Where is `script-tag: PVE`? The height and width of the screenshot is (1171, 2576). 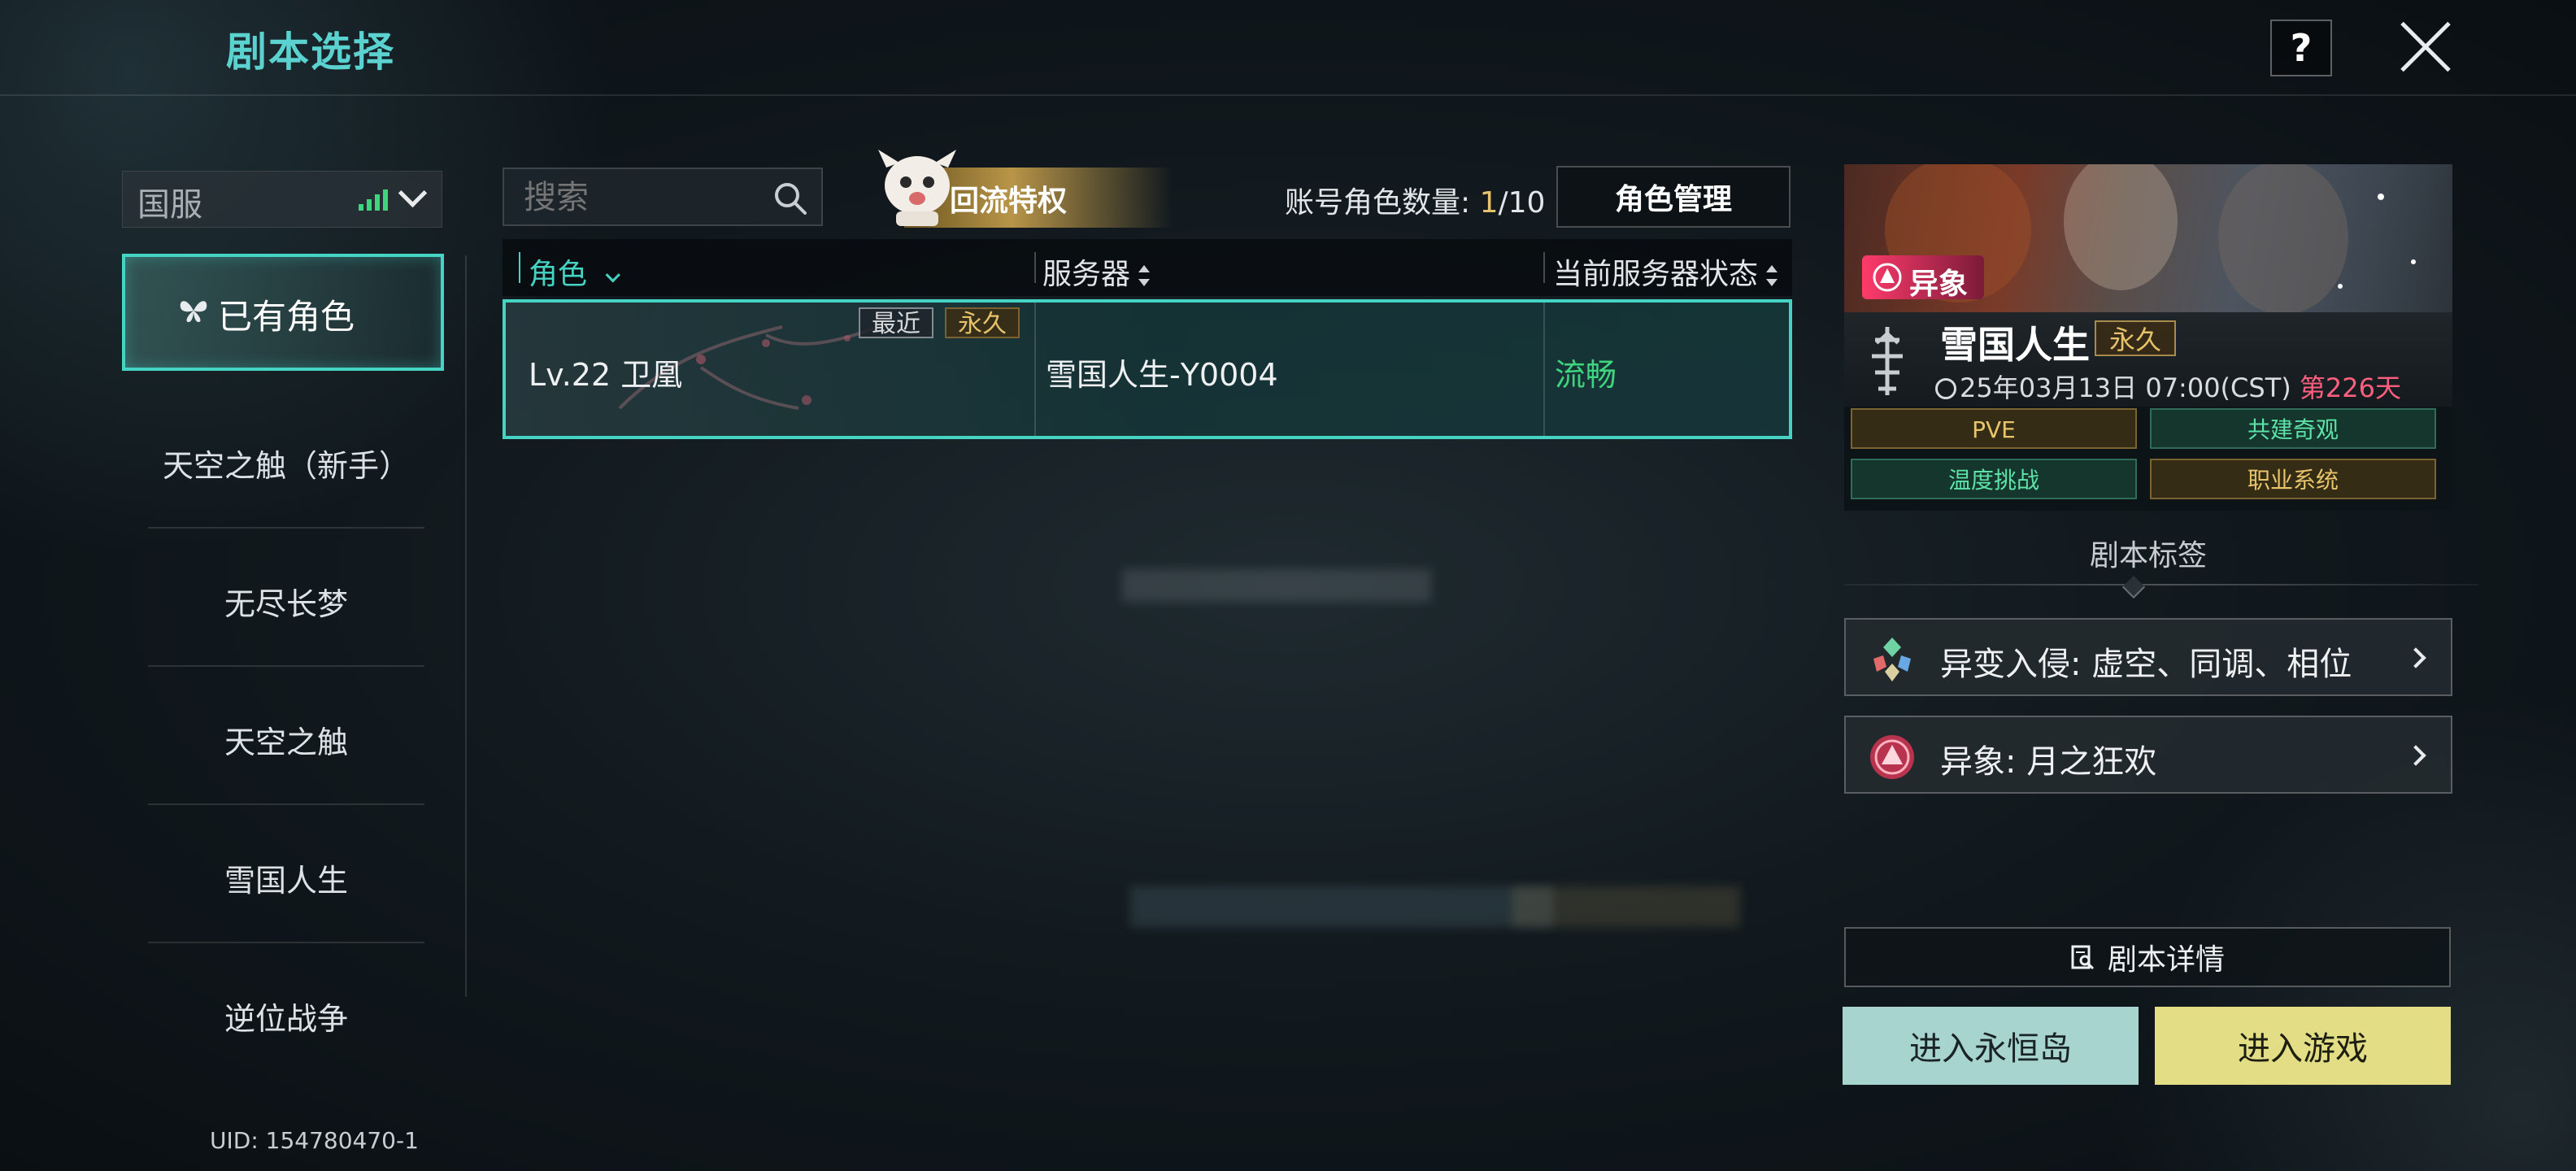 script-tag: PVE is located at coordinates (1994, 429).